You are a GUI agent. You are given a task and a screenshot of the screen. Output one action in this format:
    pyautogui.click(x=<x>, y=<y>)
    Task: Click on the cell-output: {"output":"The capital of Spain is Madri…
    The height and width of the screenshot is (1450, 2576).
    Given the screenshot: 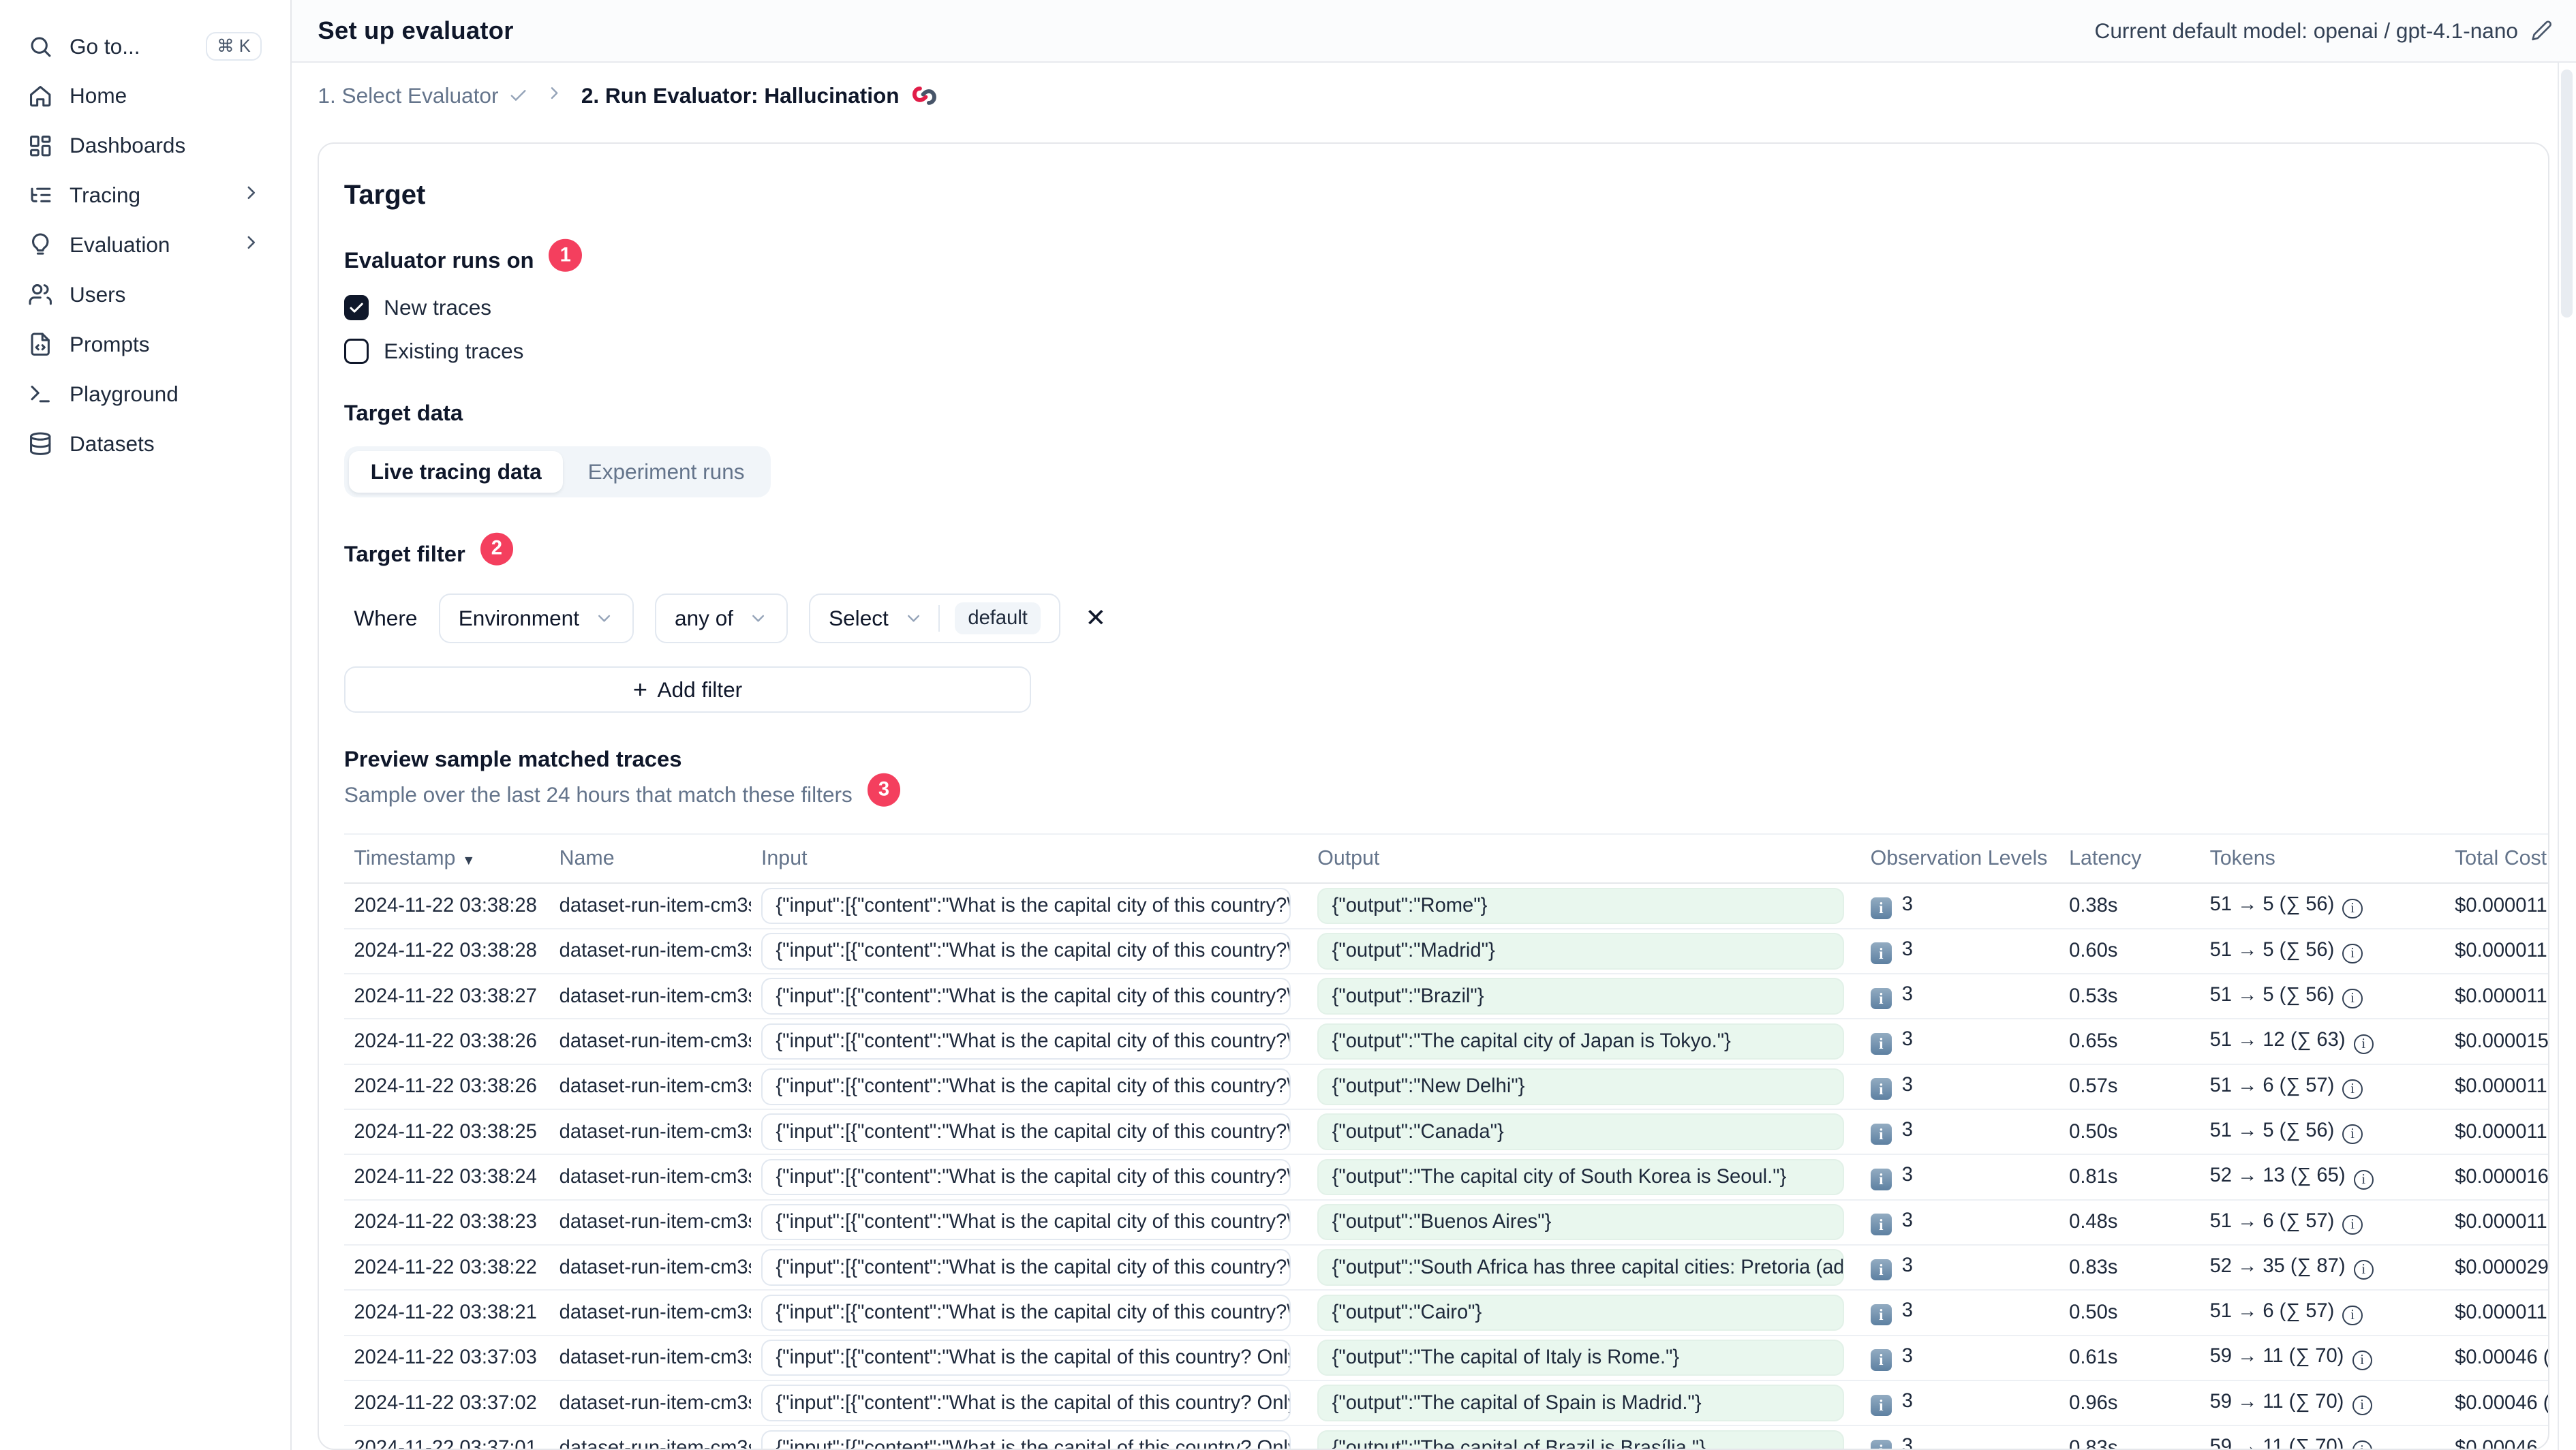 What is the action you would take?
    pyautogui.click(x=1584, y=1403)
    